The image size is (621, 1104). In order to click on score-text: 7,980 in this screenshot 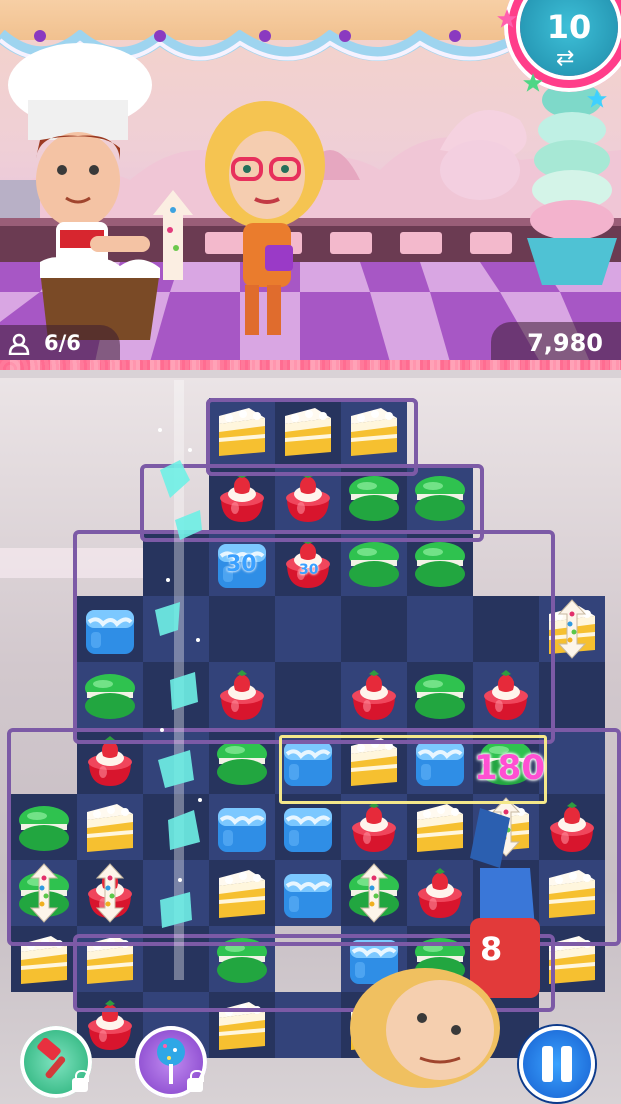, I will do `click(565, 343)`.